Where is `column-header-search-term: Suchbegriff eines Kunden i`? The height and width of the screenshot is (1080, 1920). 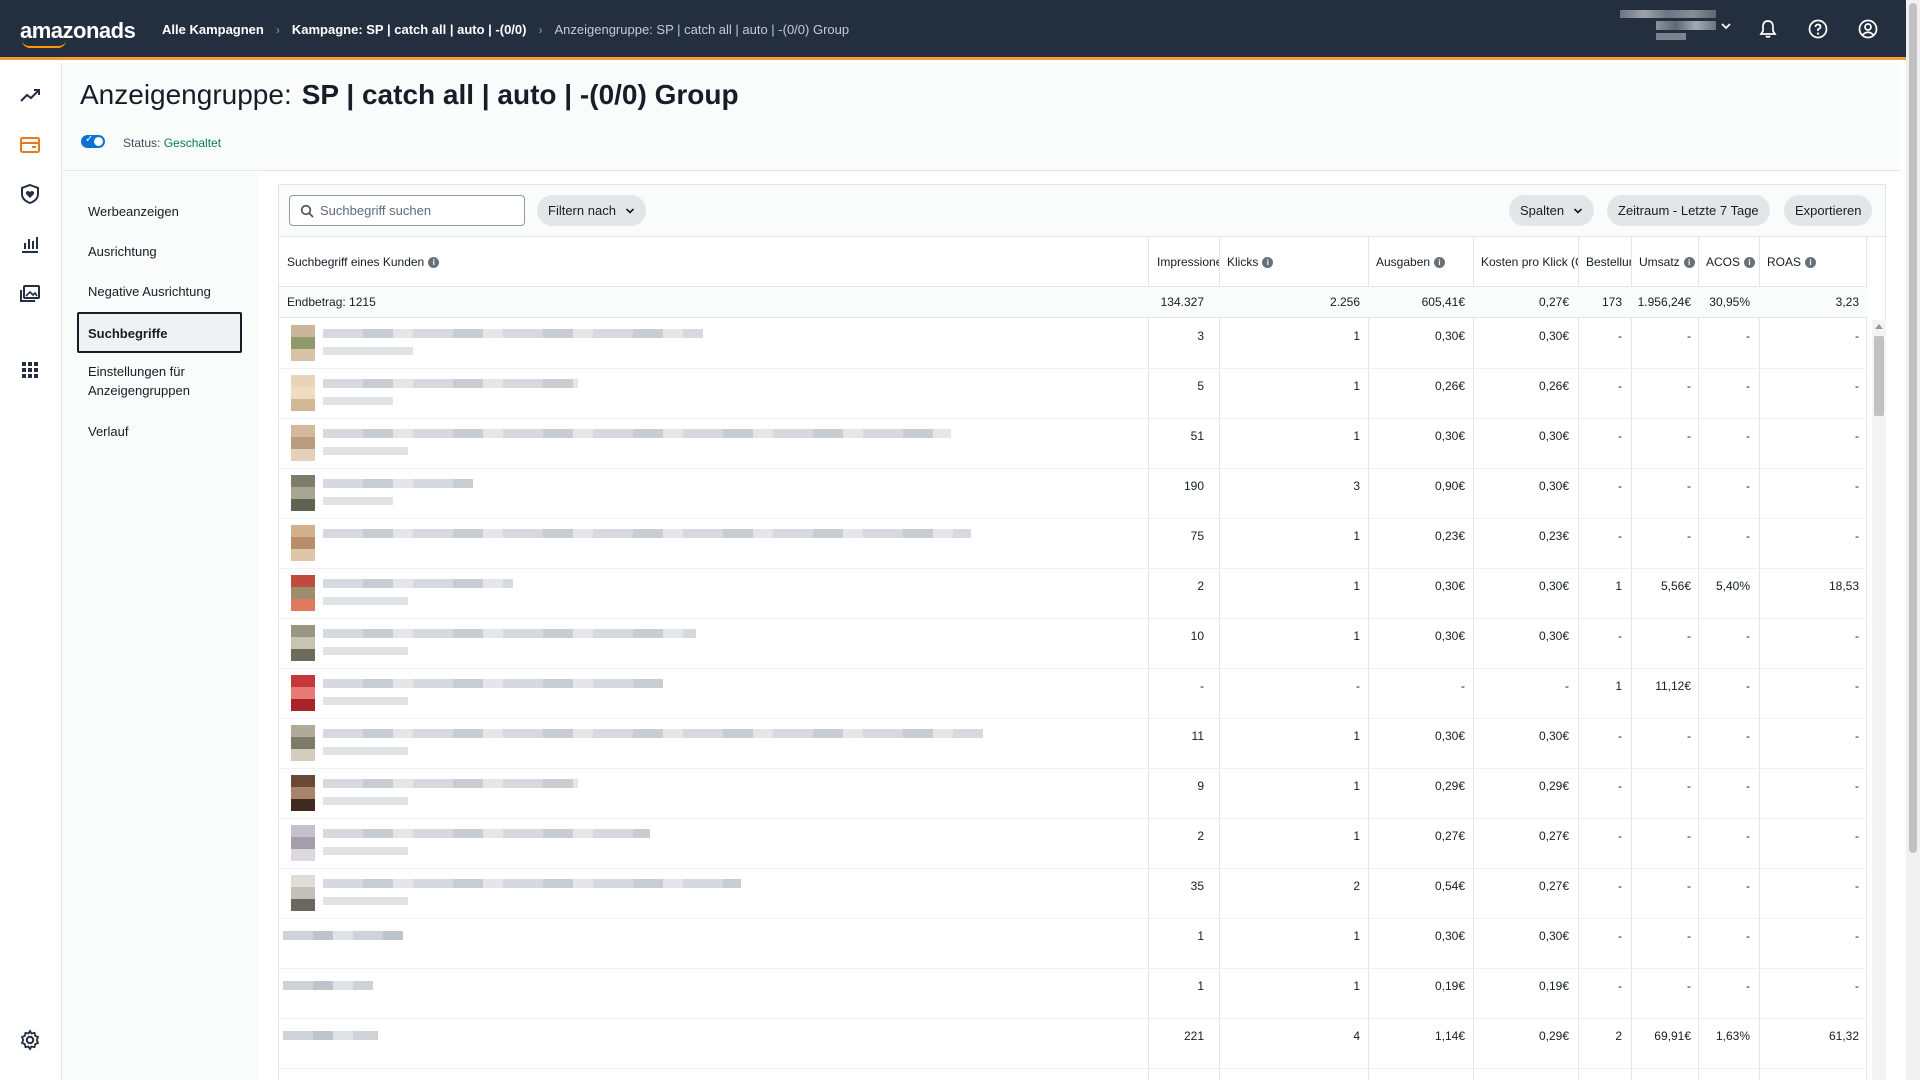 column-header-search-term: Suchbegriff eines Kunden i is located at coordinates (714, 262).